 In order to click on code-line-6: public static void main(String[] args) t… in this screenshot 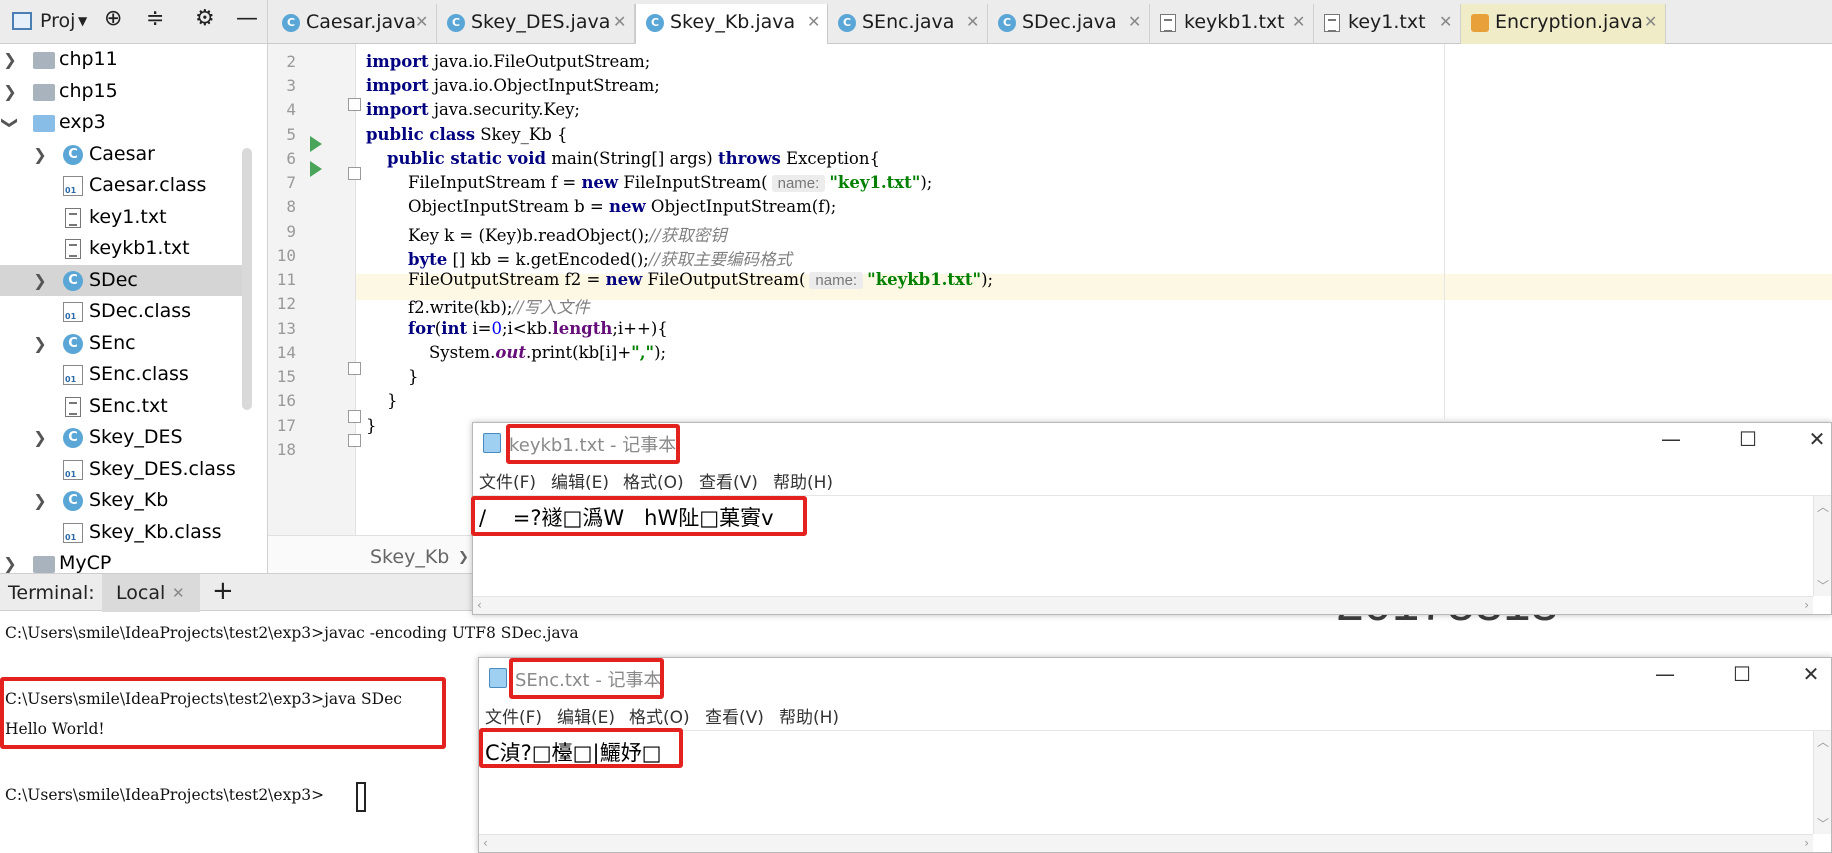, I will do `click(623, 158)`.